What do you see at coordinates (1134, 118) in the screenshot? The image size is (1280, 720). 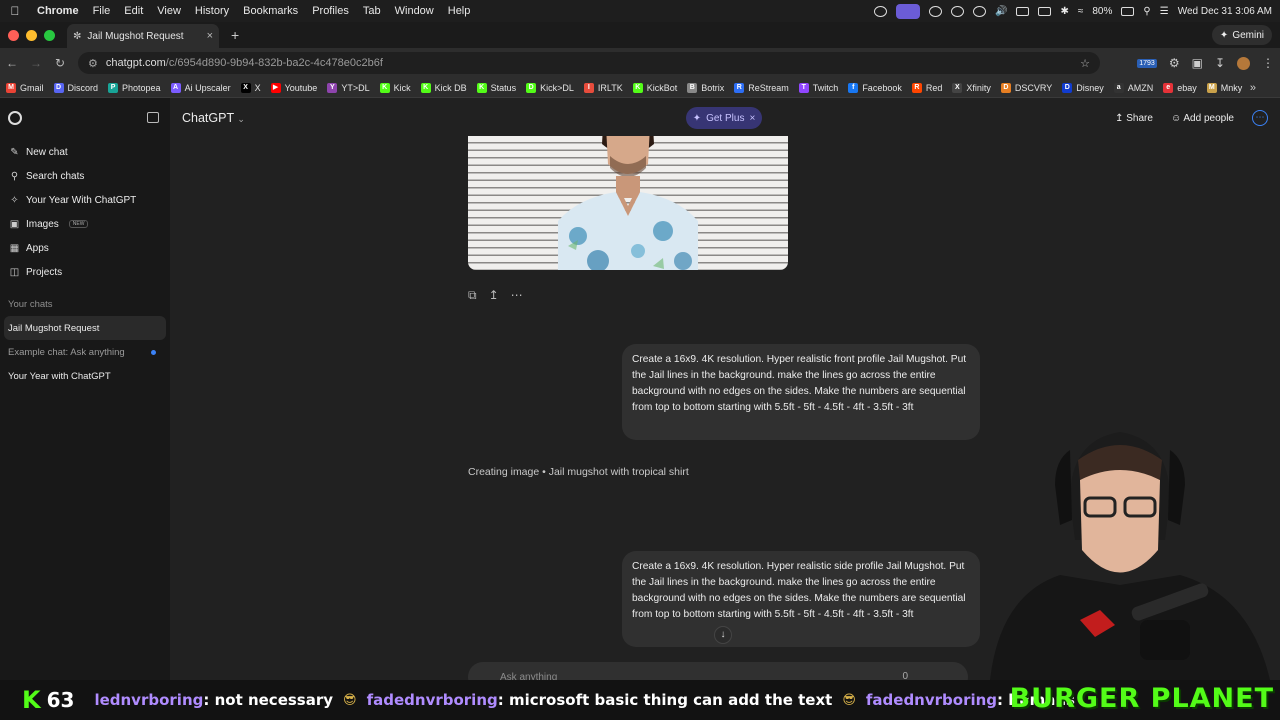 I see `share-button: ↥ Share` at bounding box center [1134, 118].